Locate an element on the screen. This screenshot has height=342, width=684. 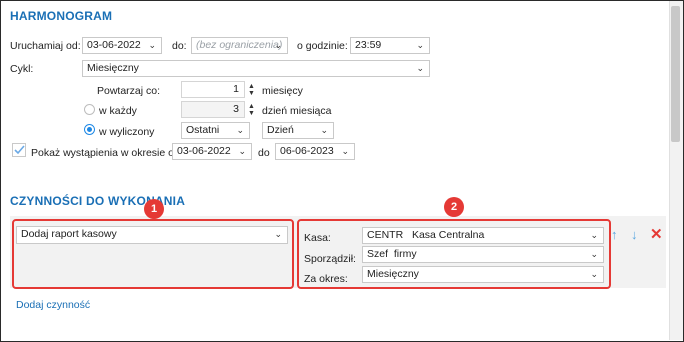
checkmark-icon is located at coordinates (19, 150).